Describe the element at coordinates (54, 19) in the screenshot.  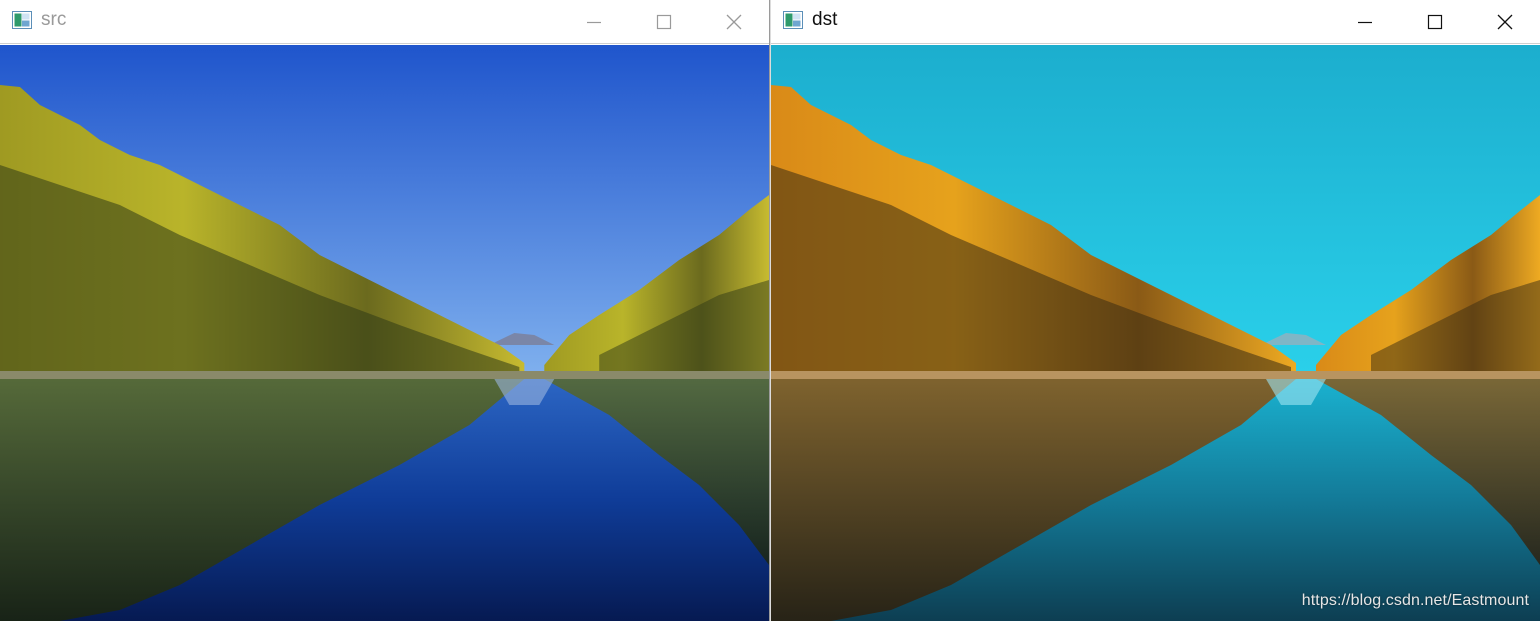
I see `window-title: src` at that location.